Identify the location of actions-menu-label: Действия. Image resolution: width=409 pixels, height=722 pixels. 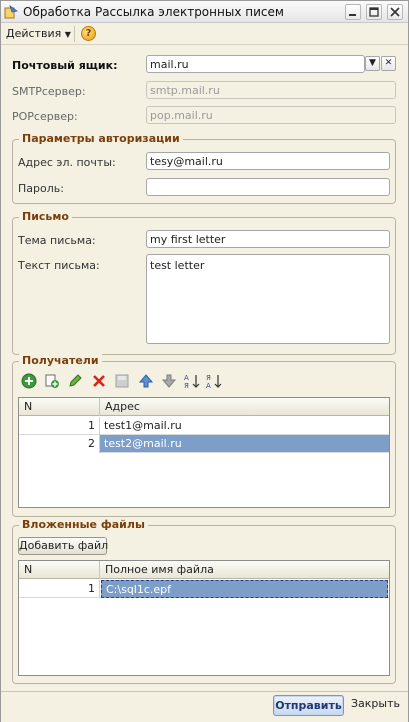
(34, 33).